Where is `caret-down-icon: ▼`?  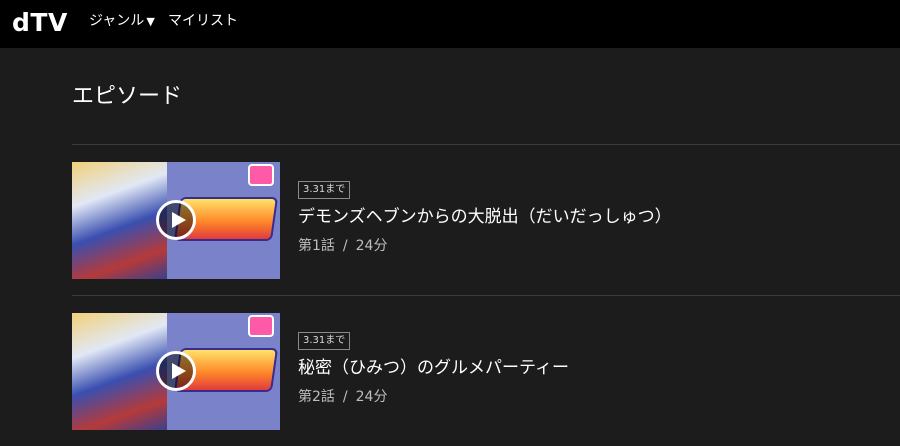 caret-down-icon: ▼ is located at coordinates (150, 21).